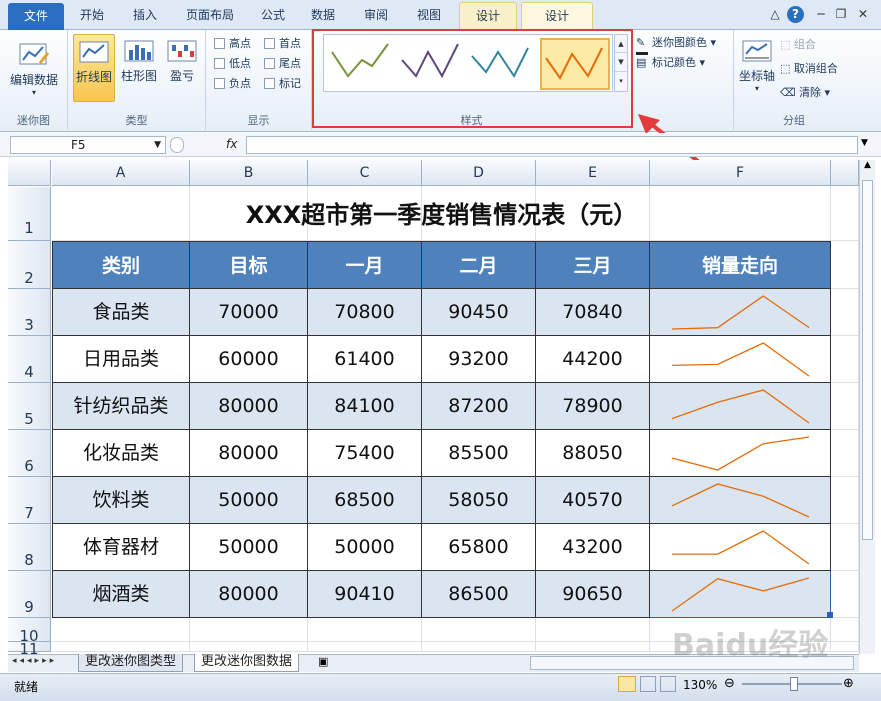  What do you see at coordinates (121, 594) in the screenshot?
I see `table-cell: 烟酒类` at bounding box center [121, 594].